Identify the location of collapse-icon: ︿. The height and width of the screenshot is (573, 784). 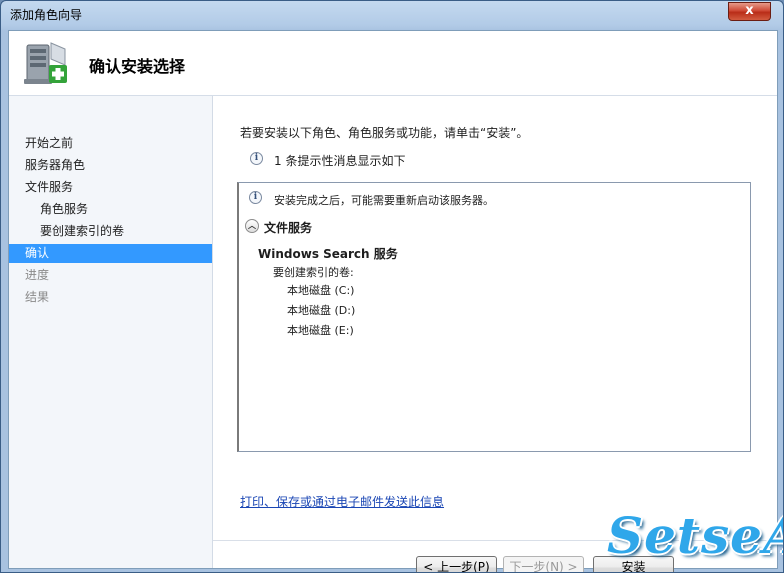
(252, 226).